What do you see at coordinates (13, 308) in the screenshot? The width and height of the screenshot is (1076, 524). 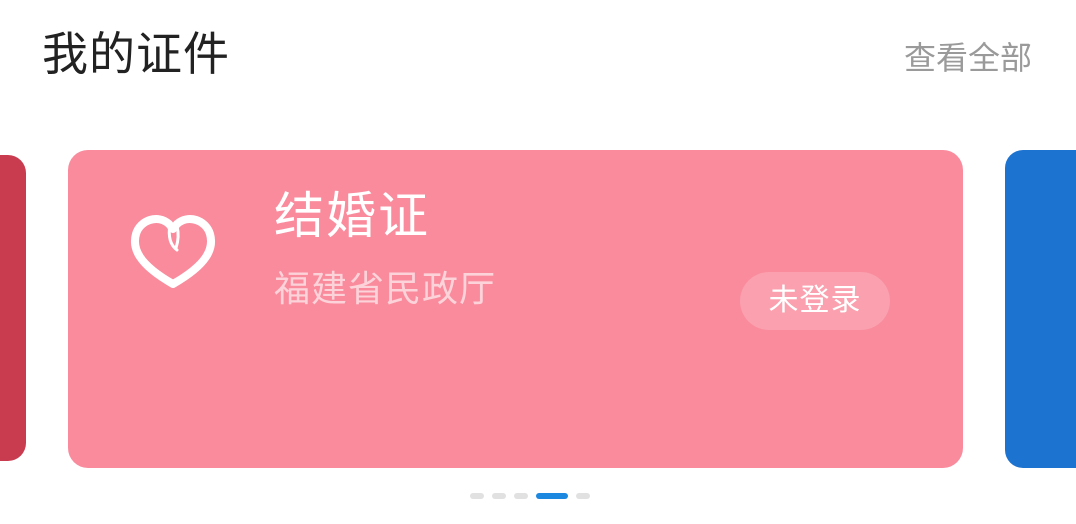 I see `previous-certificate-card` at bounding box center [13, 308].